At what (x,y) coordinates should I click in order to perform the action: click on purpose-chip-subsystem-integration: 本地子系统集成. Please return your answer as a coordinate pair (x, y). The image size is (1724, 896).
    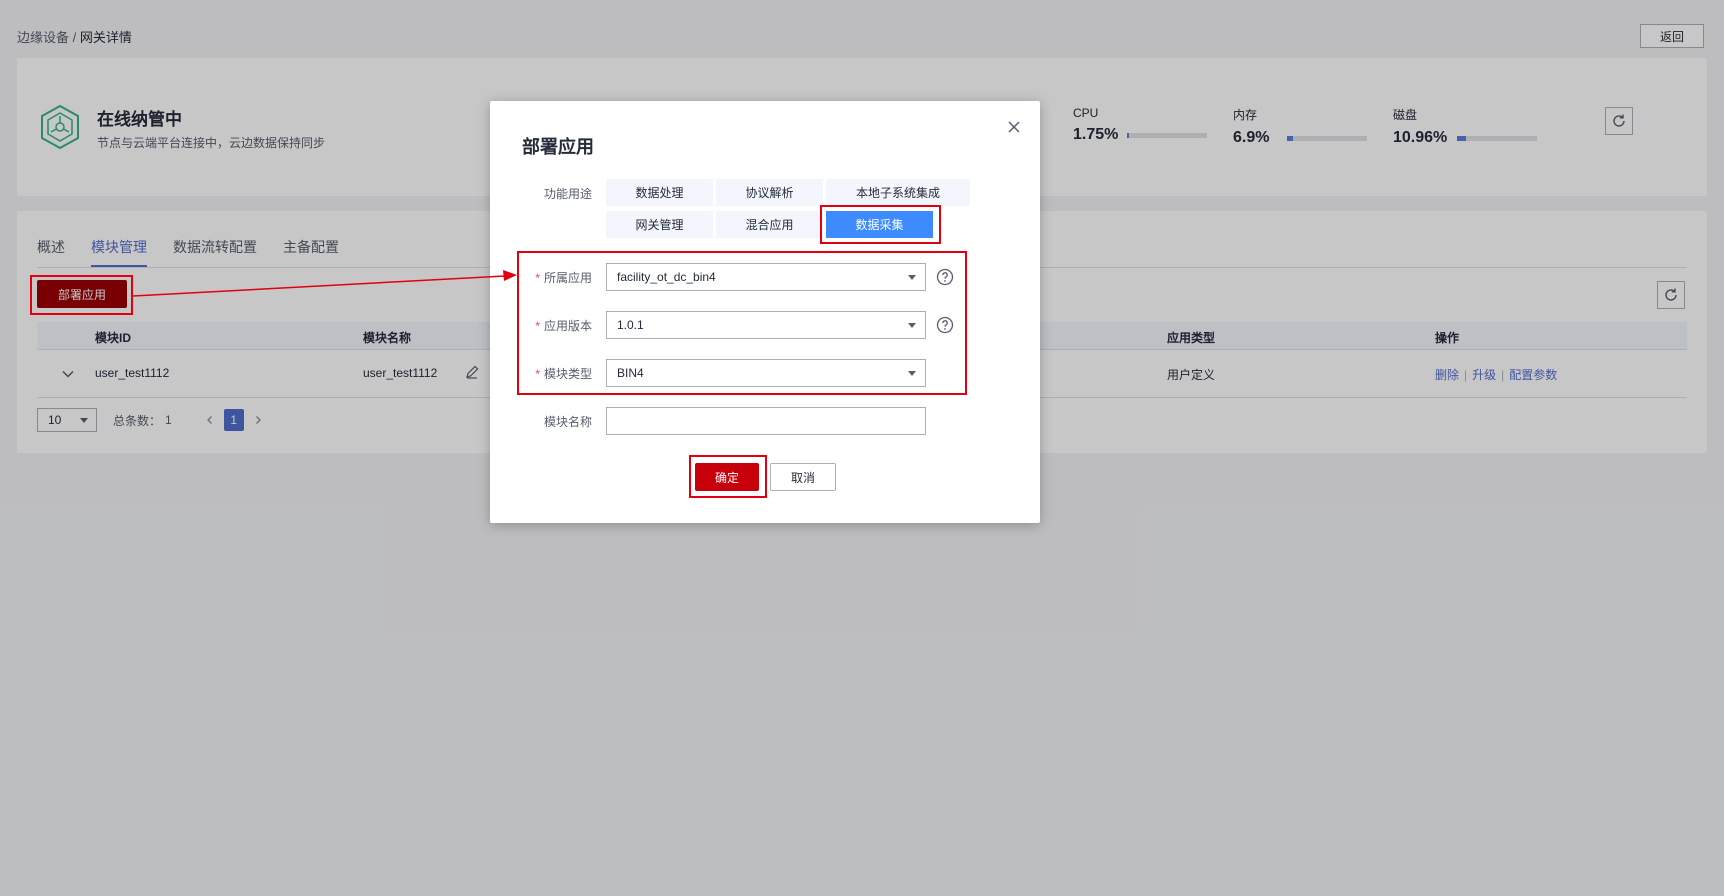
    Looking at the image, I should click on (898, 192).